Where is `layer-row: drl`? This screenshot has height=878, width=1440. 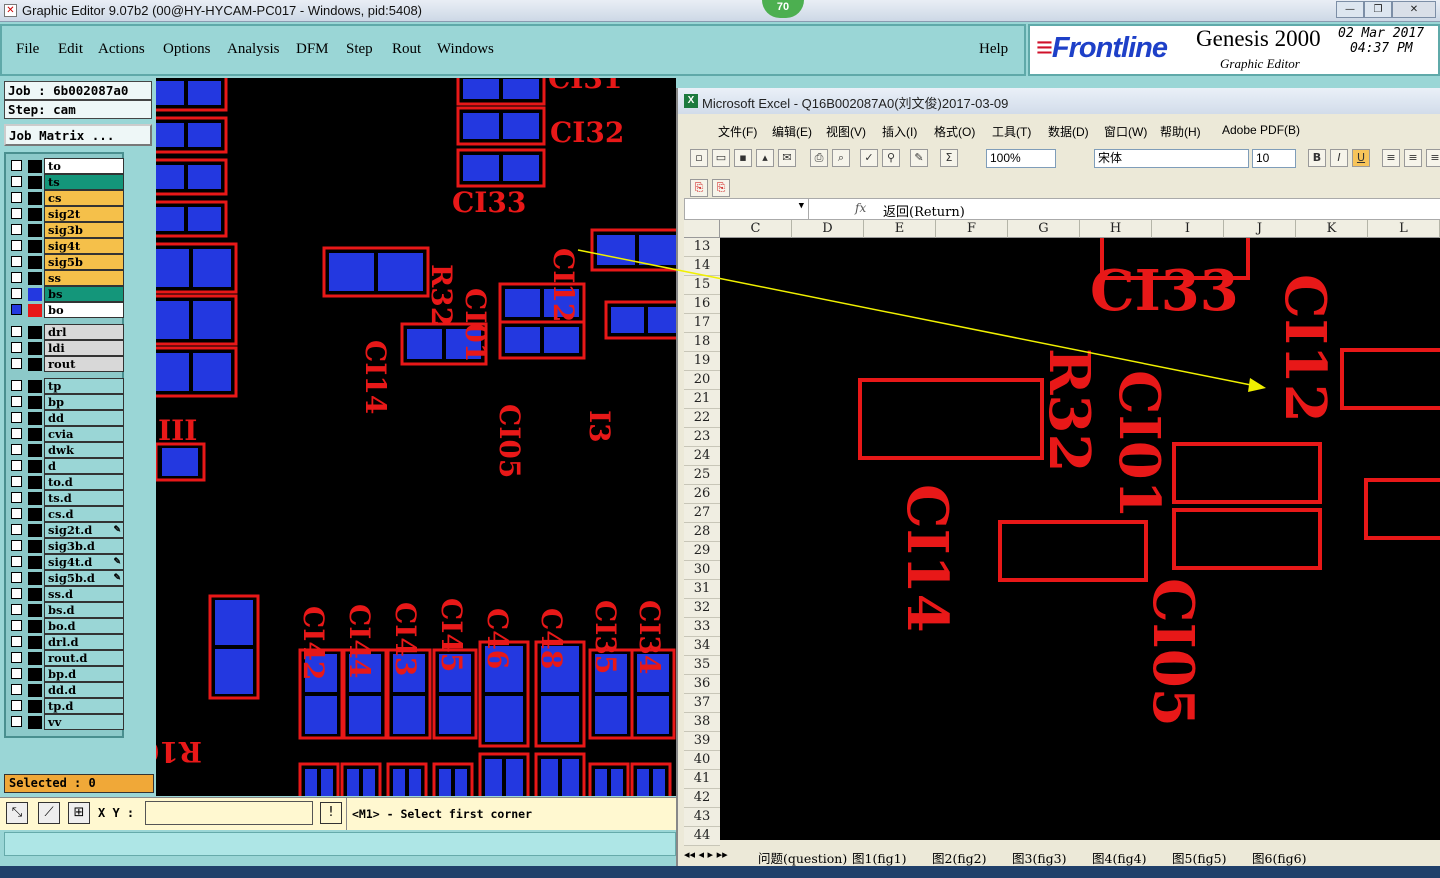
layer-row: drl is located at coordinates (67, 332).